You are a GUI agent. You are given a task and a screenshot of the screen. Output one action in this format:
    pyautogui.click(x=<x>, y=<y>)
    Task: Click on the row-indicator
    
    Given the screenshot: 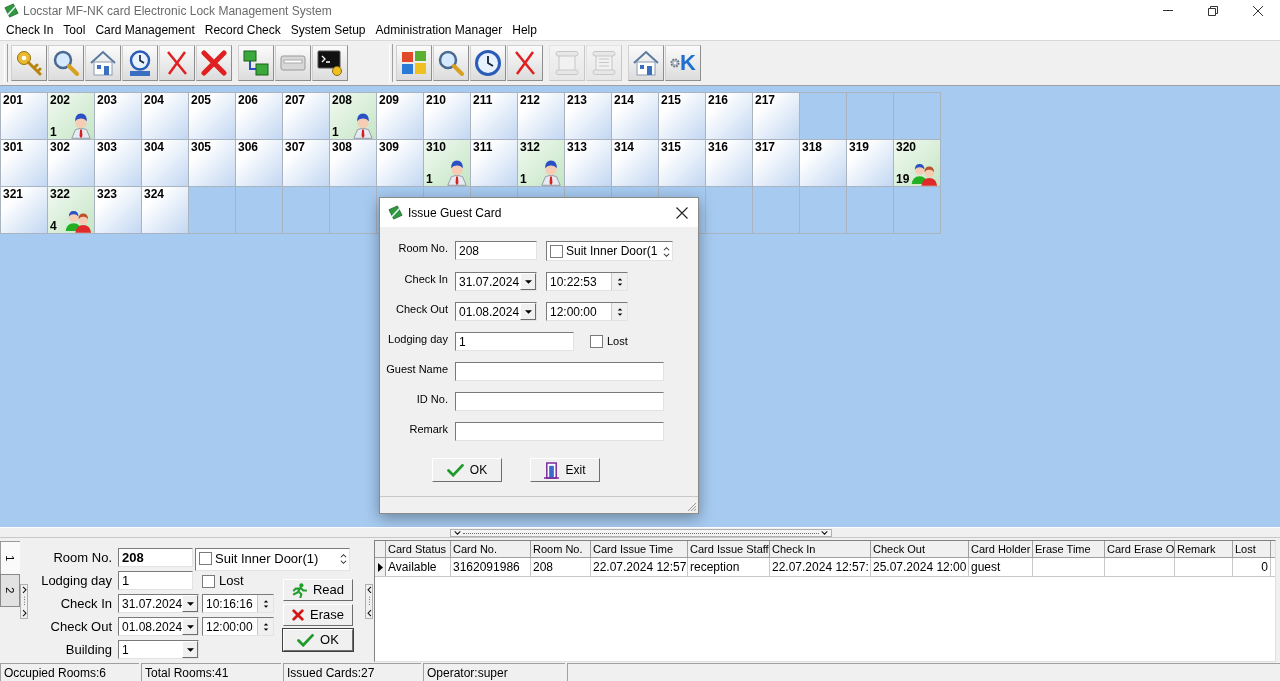 What is the action you would take?
    pyautogui.click(x=380, y=567)
    